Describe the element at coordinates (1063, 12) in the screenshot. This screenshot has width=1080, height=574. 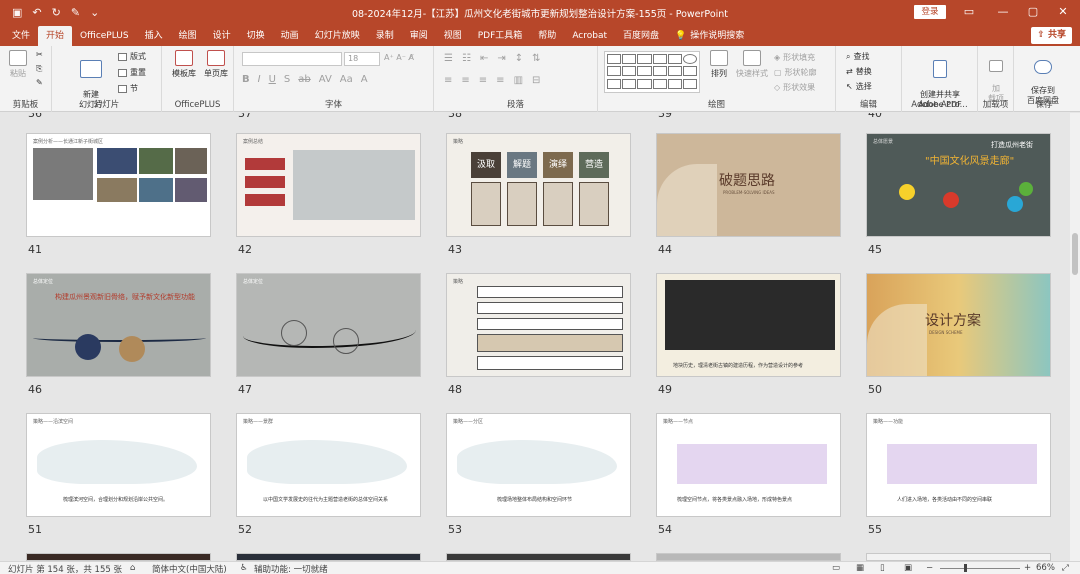
I see `close-icon: ✕` at that location.